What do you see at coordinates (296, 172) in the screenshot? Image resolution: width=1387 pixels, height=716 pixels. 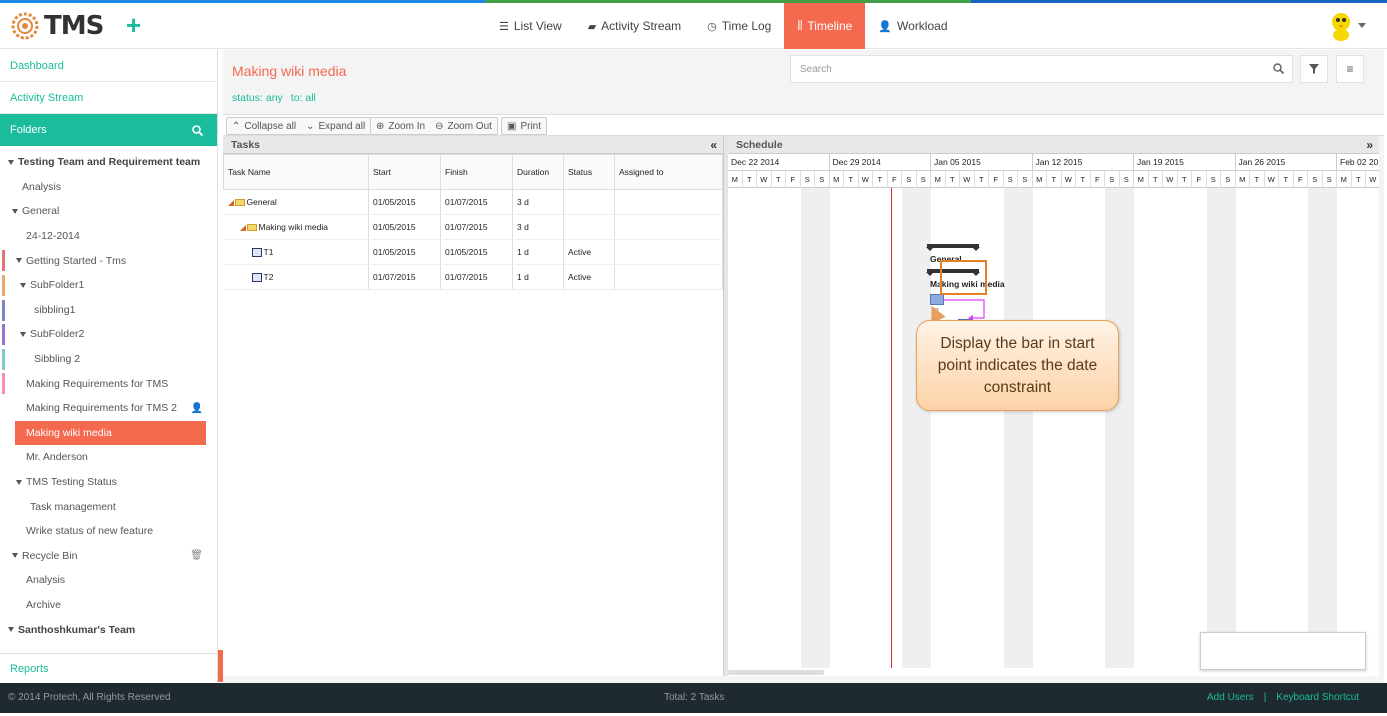 I see `col-task-name: Task Name` at bounding box center [296, 172].